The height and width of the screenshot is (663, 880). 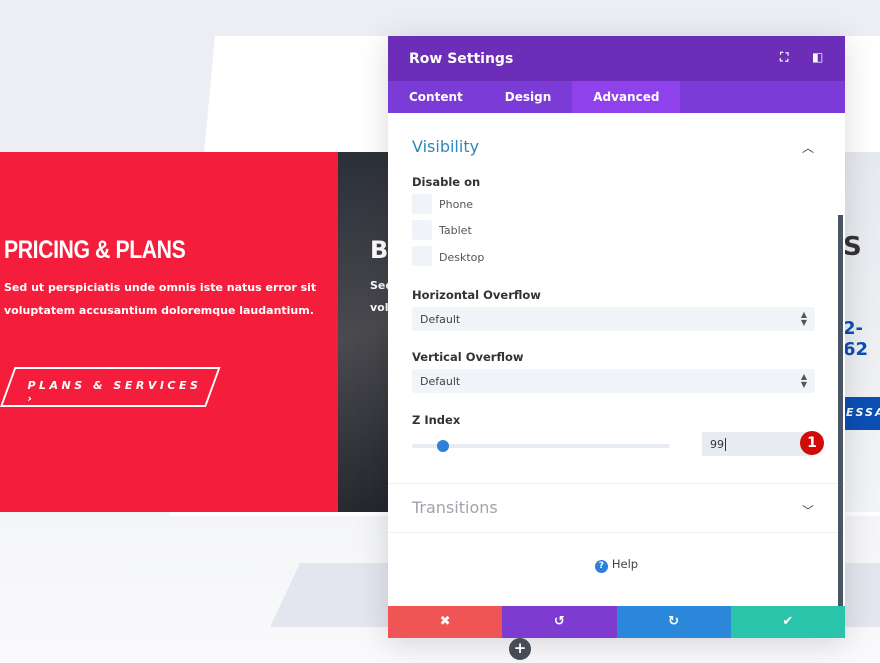 I want to click on contact-section: S 2-62, so click(x=861, y=332).